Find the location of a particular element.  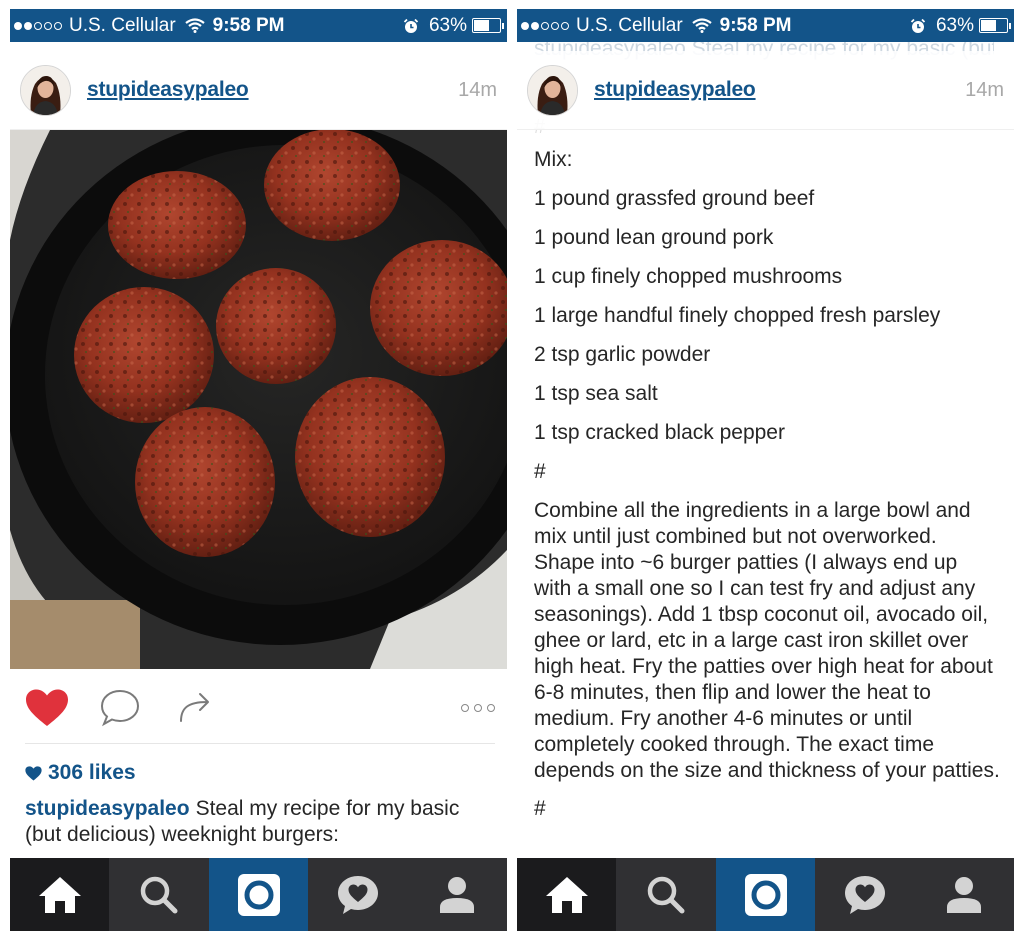

ingredient: 1 cup finely chopped mushrooms is located at coordinates (688, 276).